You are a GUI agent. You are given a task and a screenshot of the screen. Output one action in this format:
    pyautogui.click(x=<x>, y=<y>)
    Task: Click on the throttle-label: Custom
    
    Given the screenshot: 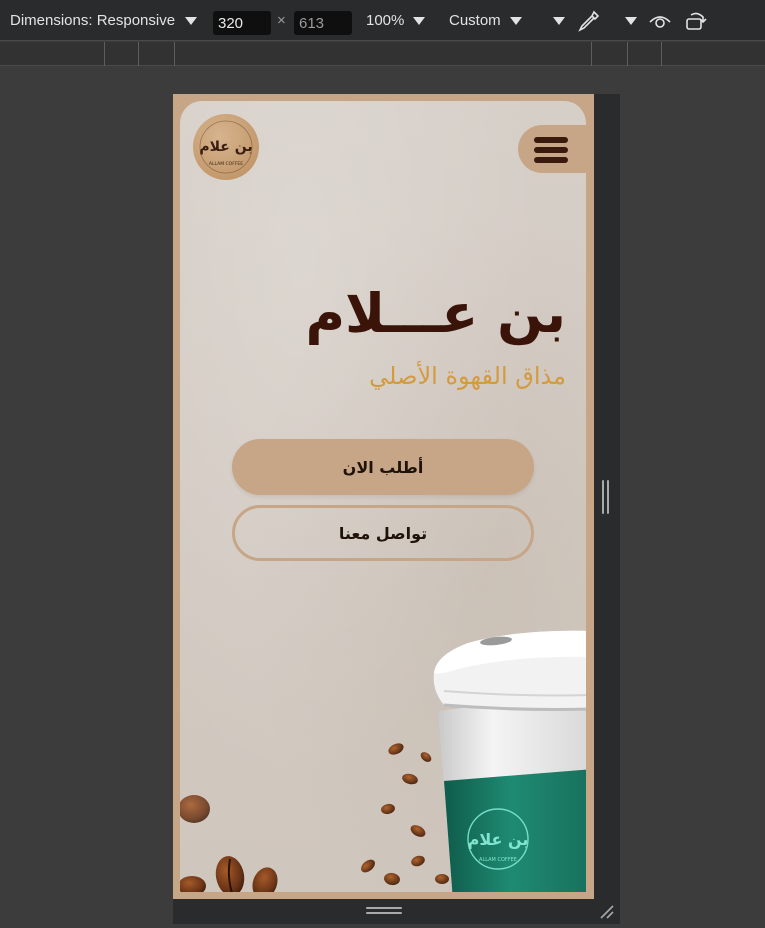 What is the action you would take?
    pyautogui.click(x=475, y=20)
    